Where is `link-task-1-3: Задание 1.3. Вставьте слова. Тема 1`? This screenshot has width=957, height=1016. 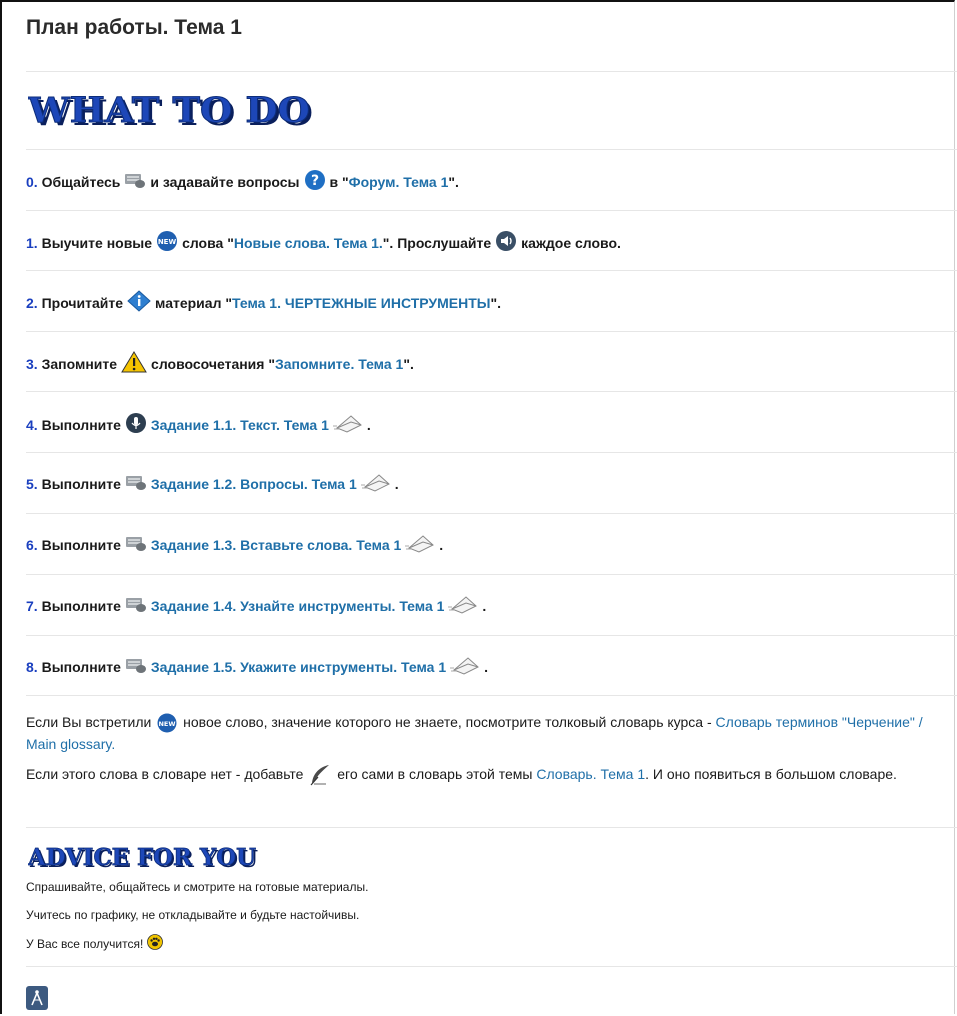
link-task-1-3: Задание 1.3. Вставьте слова. Тема 1 is located at coordinates (276, 545).